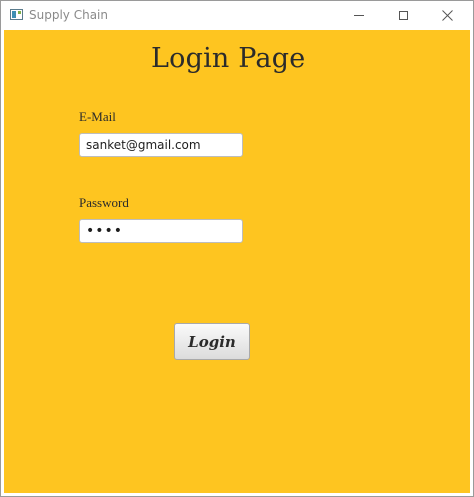 The width and height of the screenshot is (474, 497). I want to click on login-button: Login, so click(212, 341).